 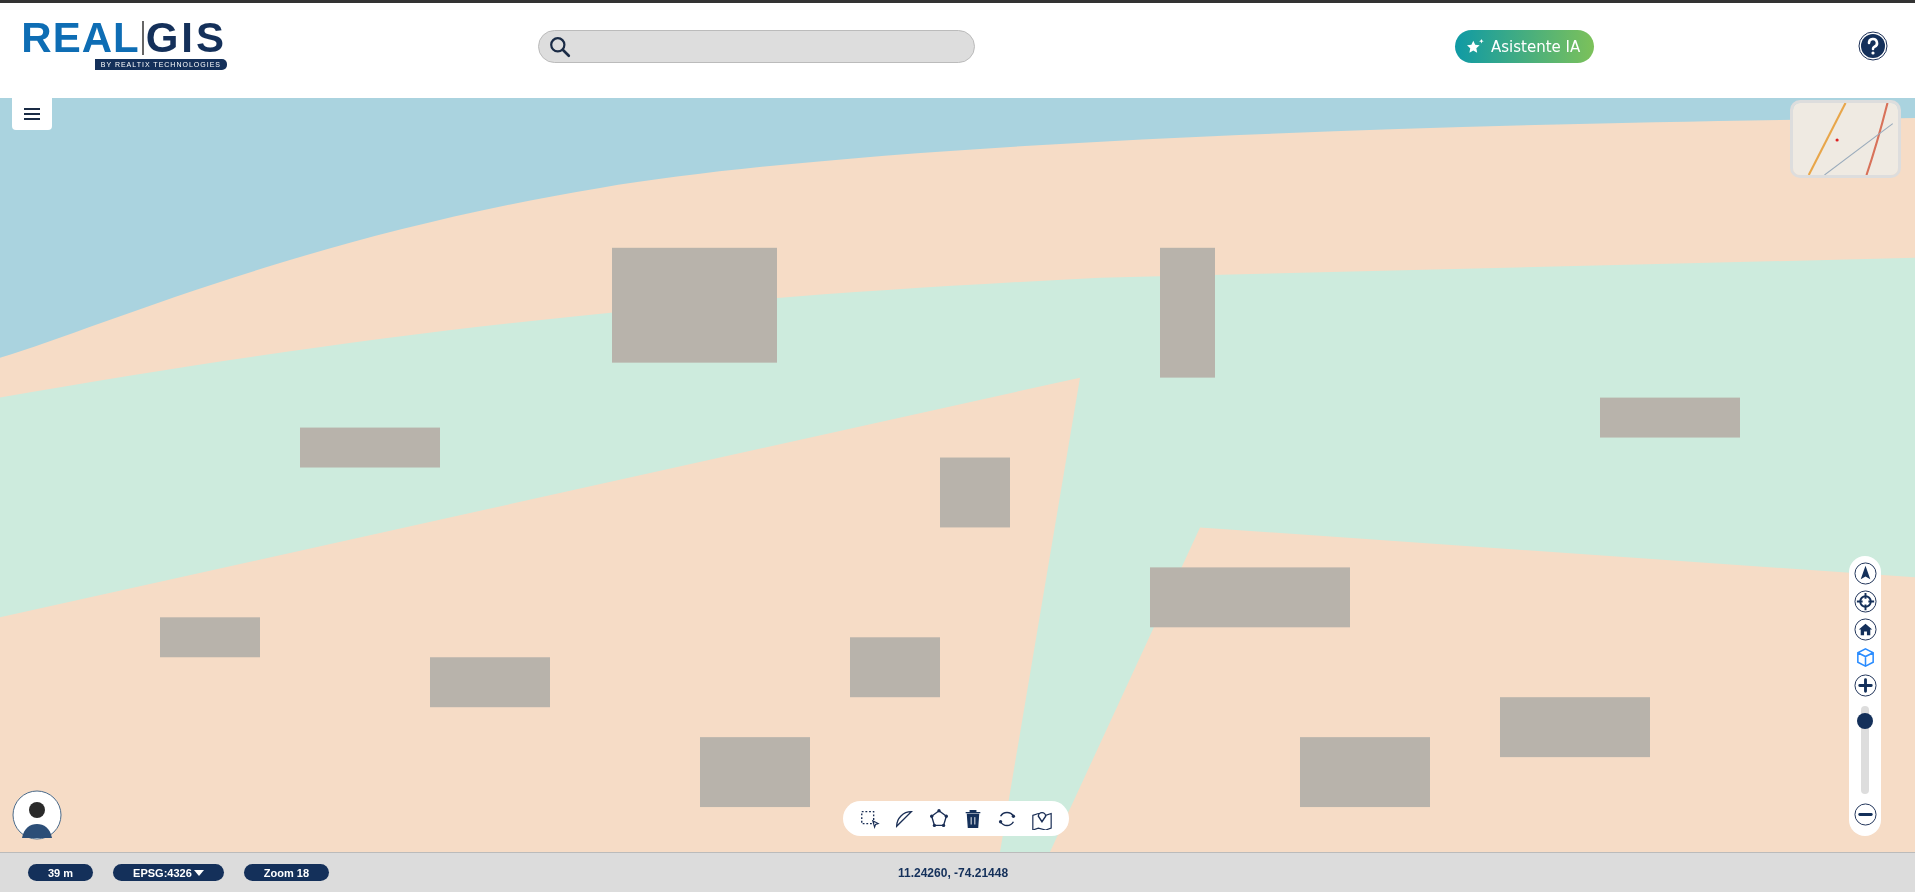 I want to click on crosshair-icon, so click(x=1865, y=601).